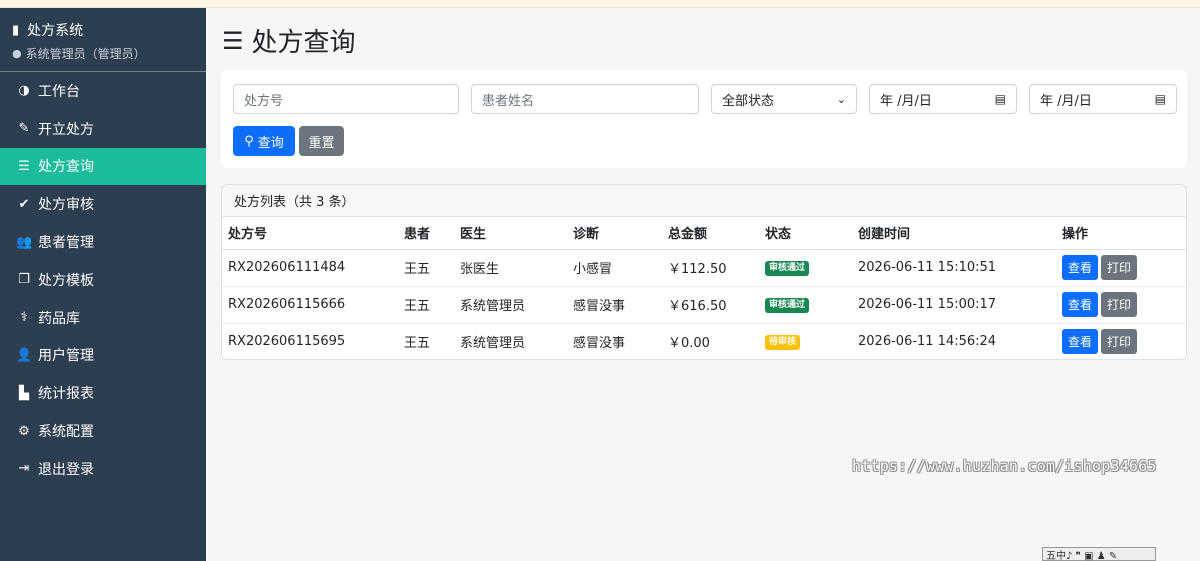 This screenshot has width=1200, height=561. I want to click on nav-icon: 👤, so click(24, 355).